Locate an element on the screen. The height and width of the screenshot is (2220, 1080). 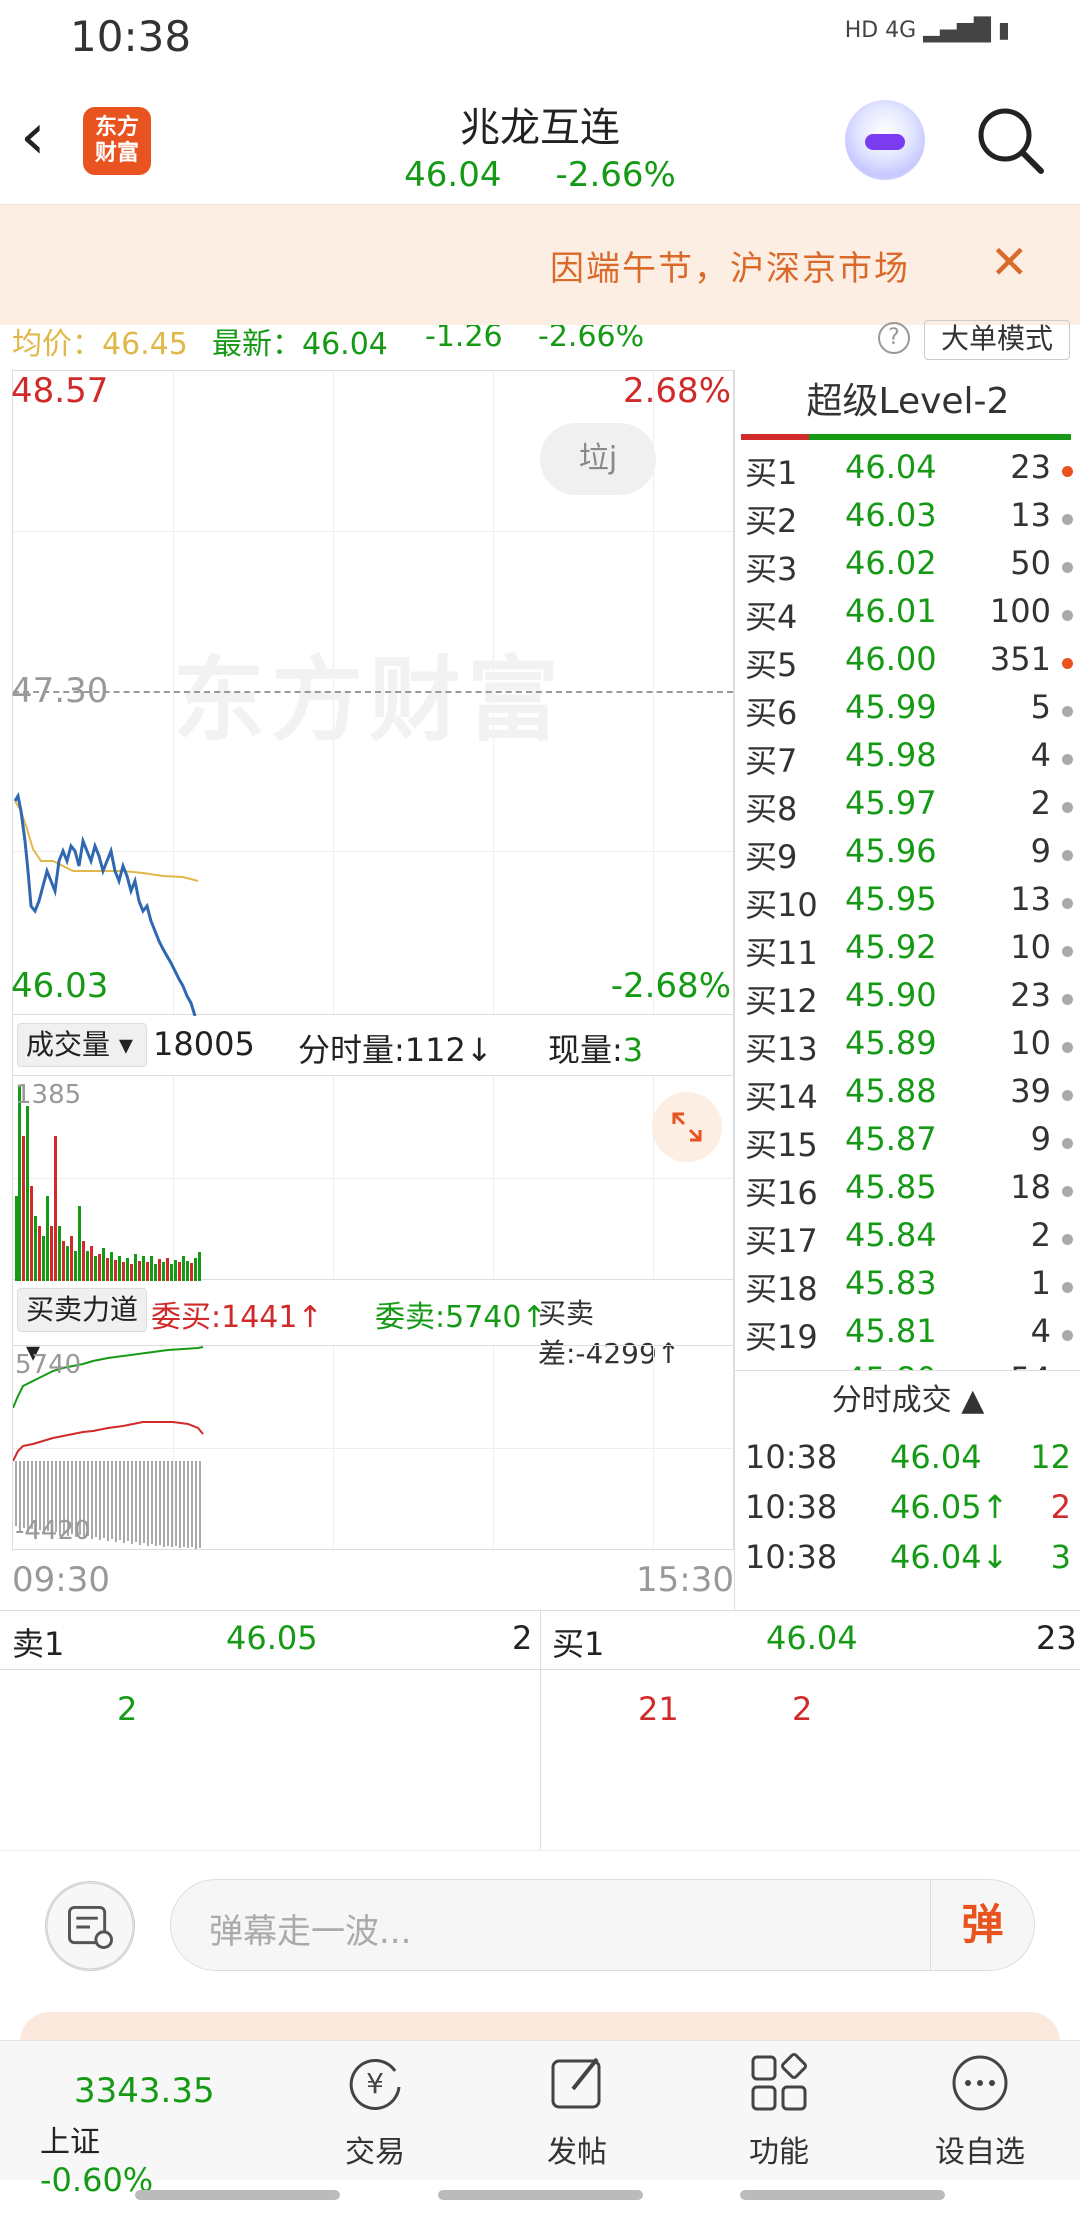
bid-price: 45.98 is located at coordinates (891, 755).